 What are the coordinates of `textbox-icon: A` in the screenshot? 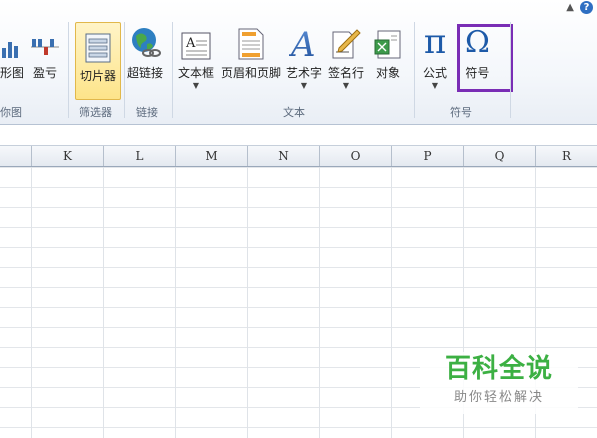 It's located at (196, 40).